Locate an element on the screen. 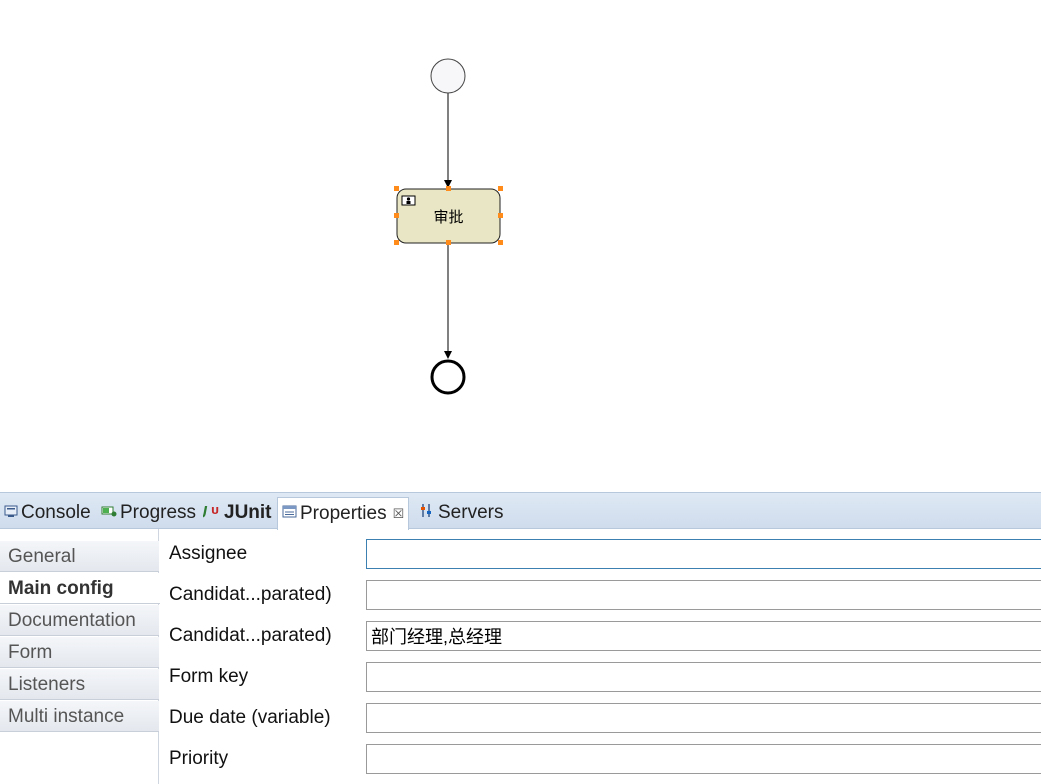 The image size is (1041, 784). junit-icon: JU is located at coordinates (211, 513).